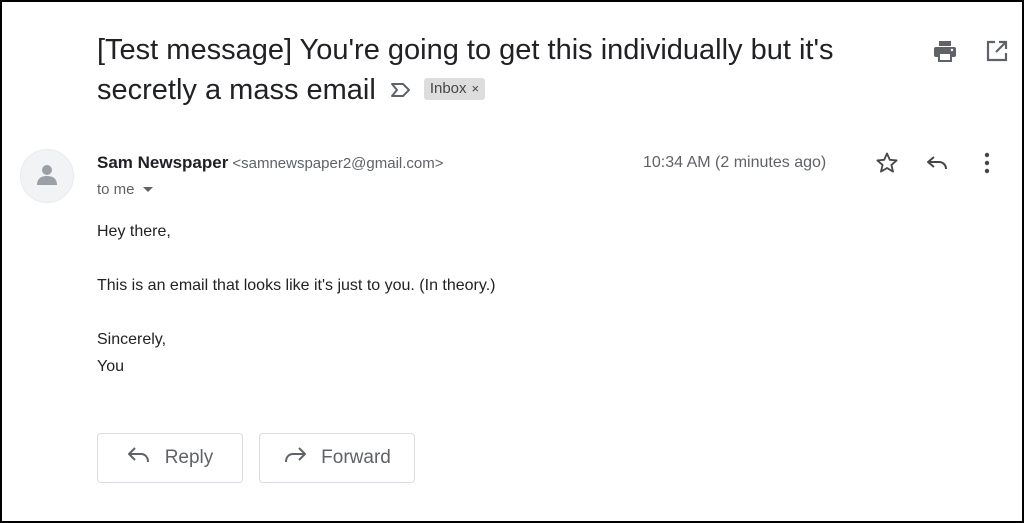 The image size is (1024, 523). What do you see at coordinates (132, 339) in the screenshot?
I see `body-closing: Sincerely,` at bounding box center [132, 339].